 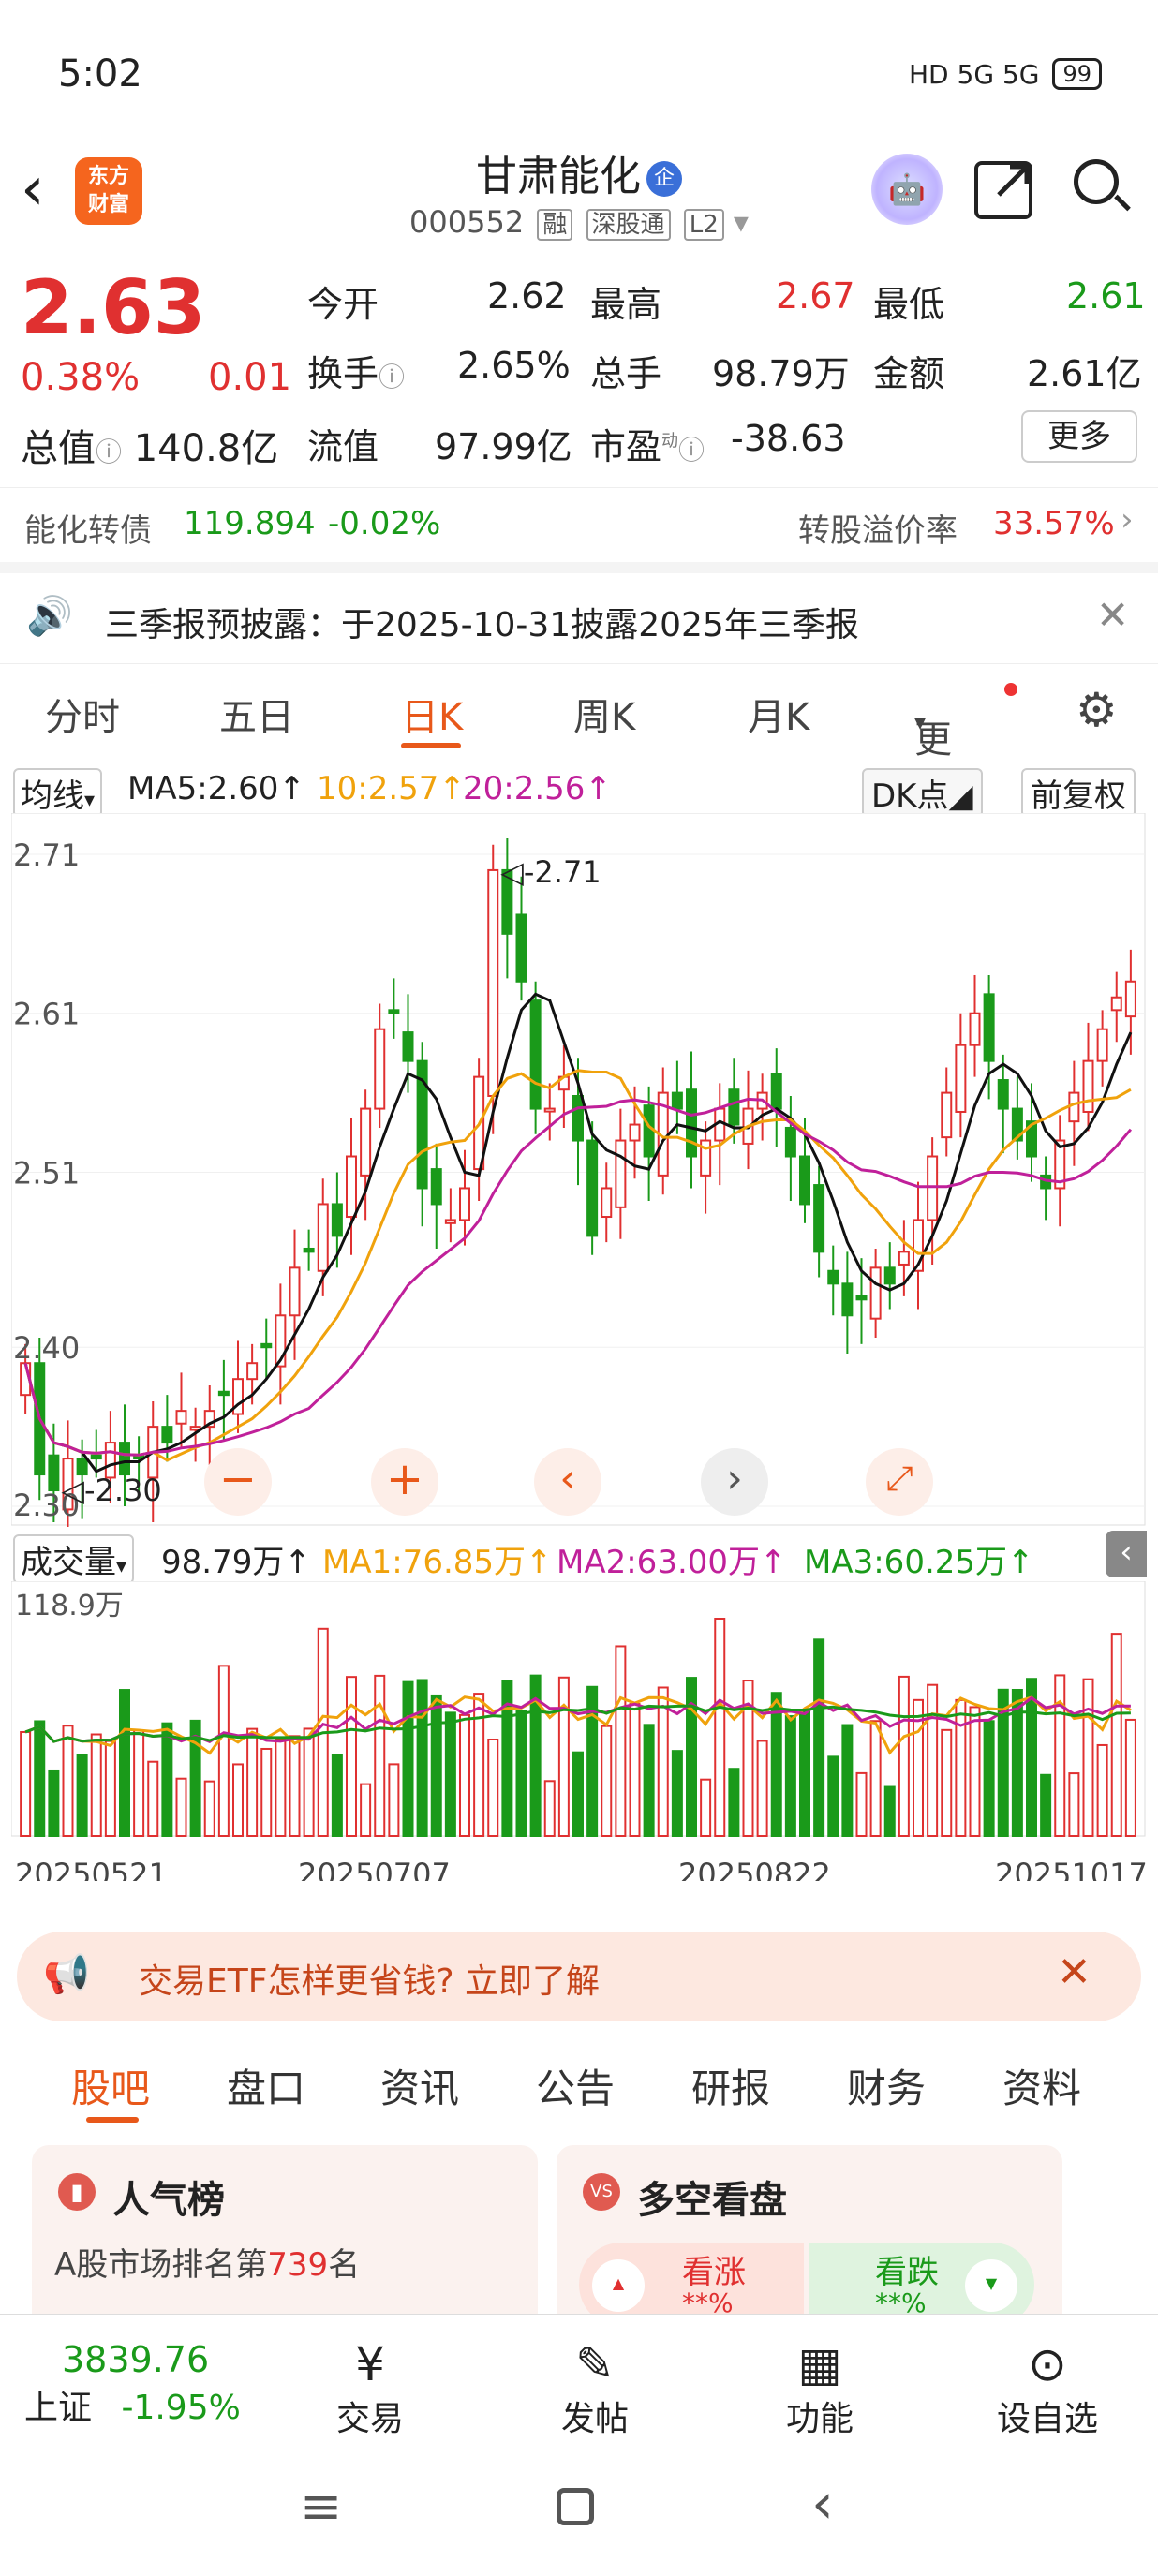 What do you see at coordinates (514, 365) in the screenshot?
I see `turnover-value: 2.65%` at bounding box center [514, 365].